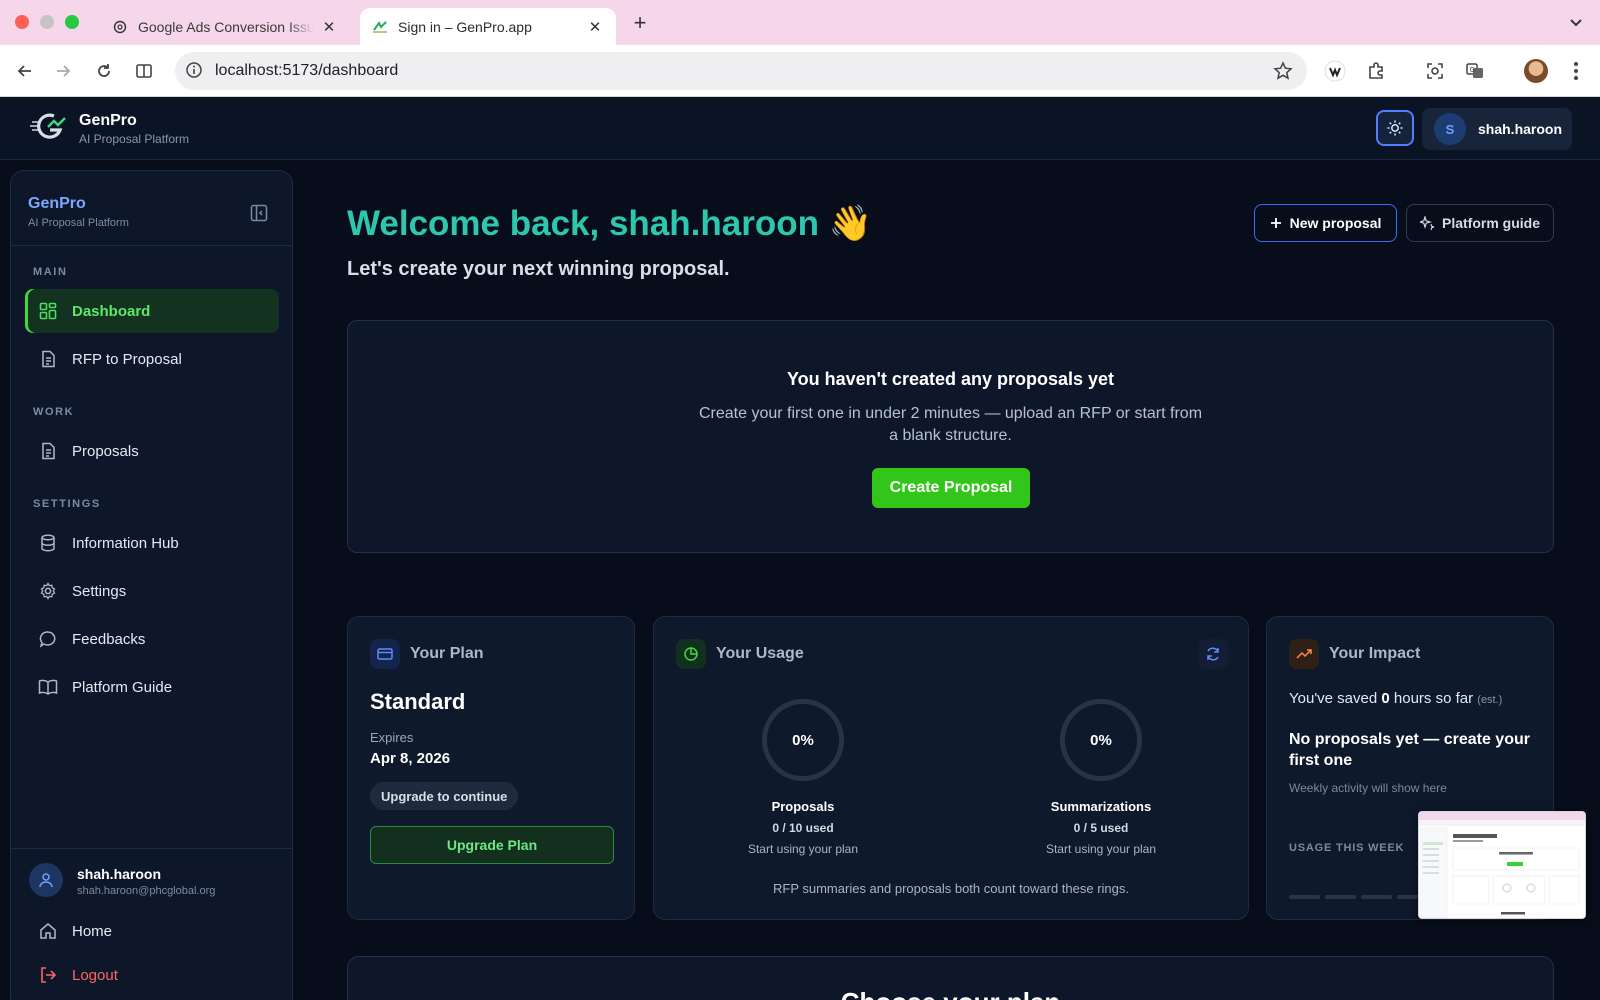  Describe the element at coordinates (1490, 223) in the screenshot. I see `button-label: Platform guide` at that location.